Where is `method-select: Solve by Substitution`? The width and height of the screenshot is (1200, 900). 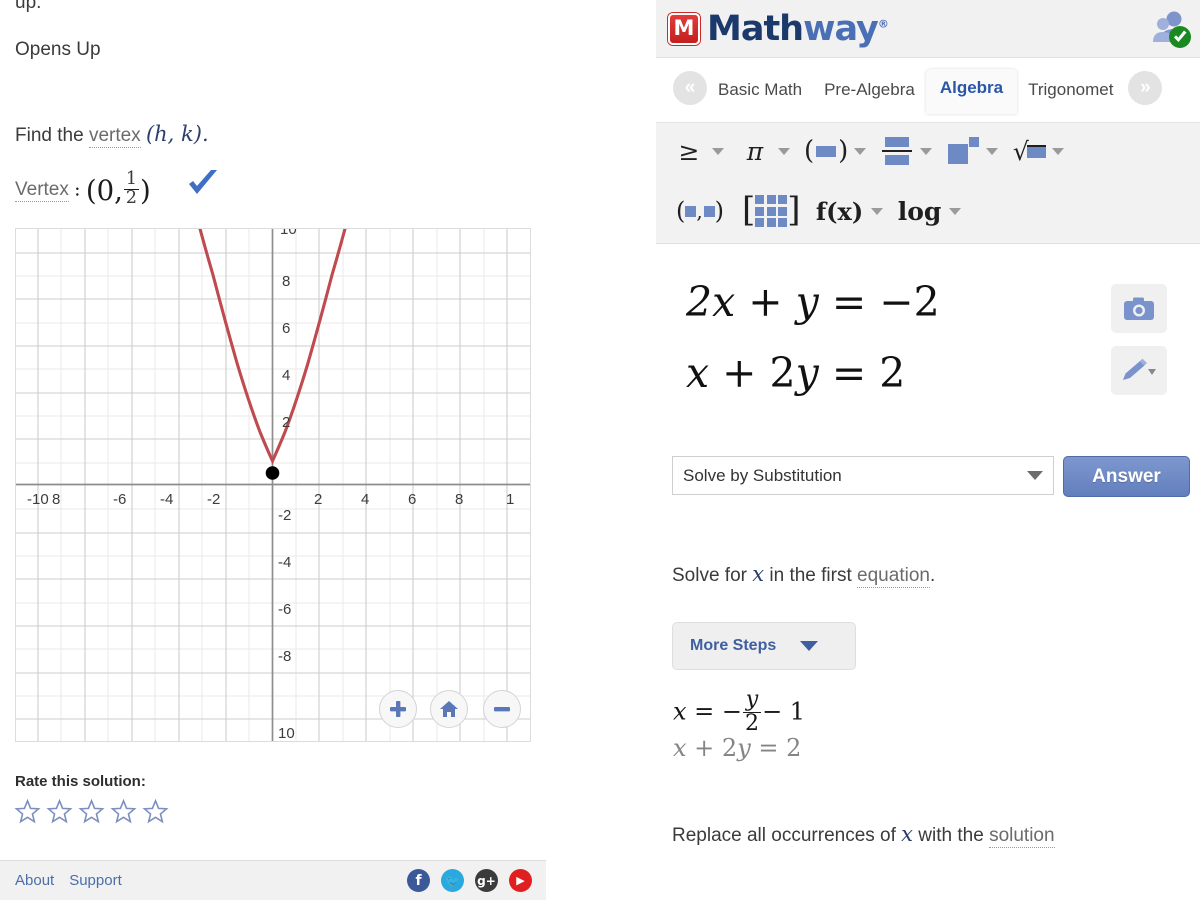 method-select: Solve by Substitution is located at coordinates (863, 475).